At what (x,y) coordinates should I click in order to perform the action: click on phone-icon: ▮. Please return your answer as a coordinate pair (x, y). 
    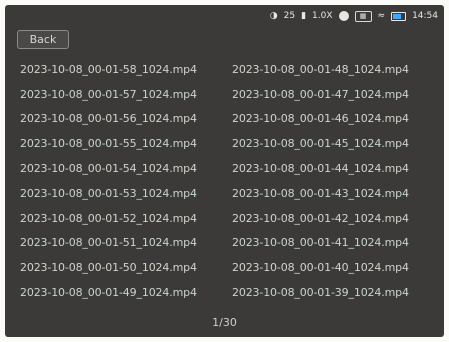
    Looking at the image, I should click on (304, 15).